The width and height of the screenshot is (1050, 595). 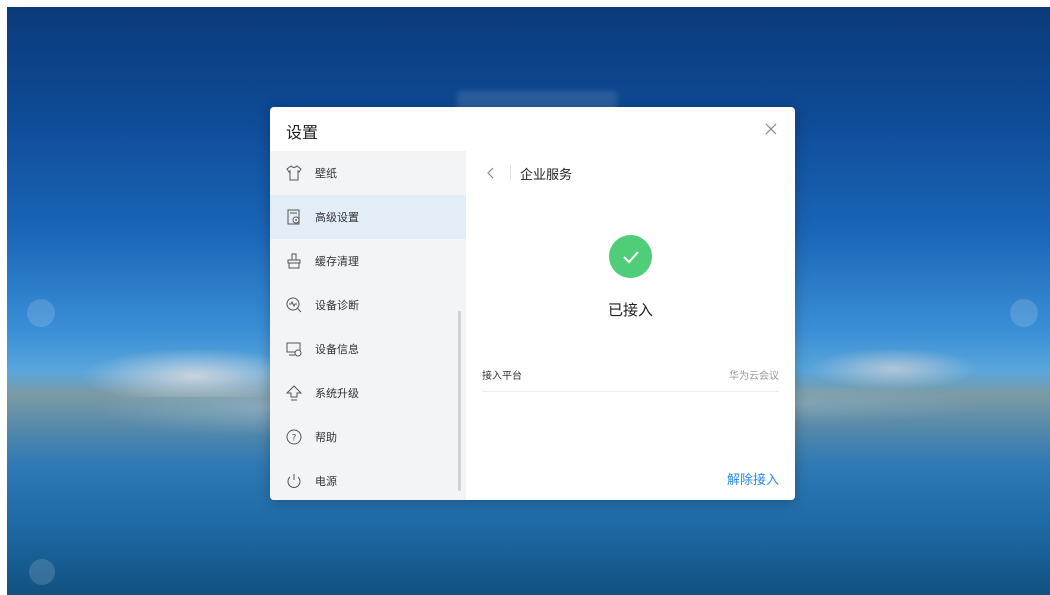 I want to click on dialog-header: 设置, so click(x=532, y=129).